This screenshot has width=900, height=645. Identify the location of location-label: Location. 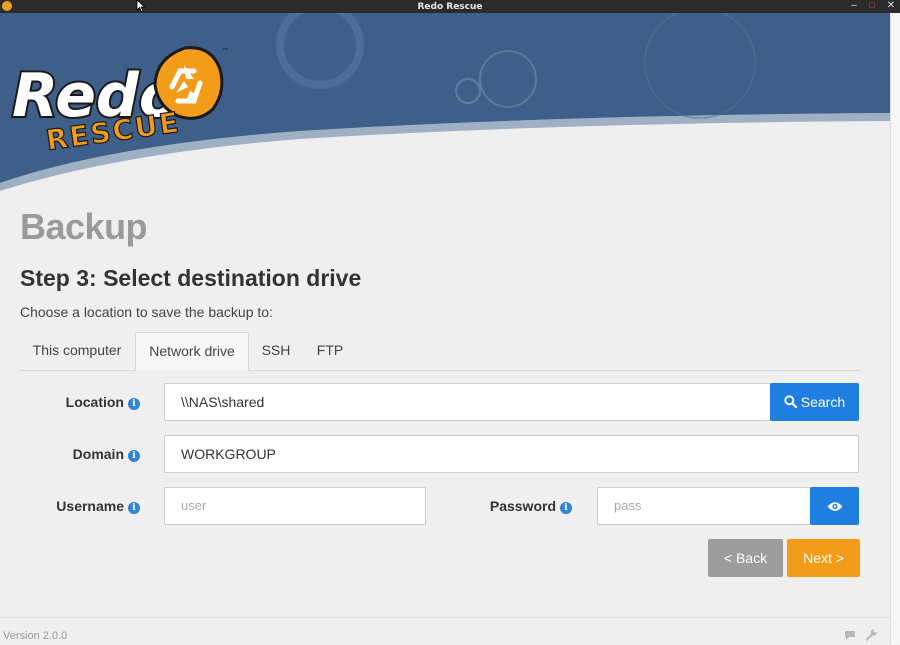
(94, 402).